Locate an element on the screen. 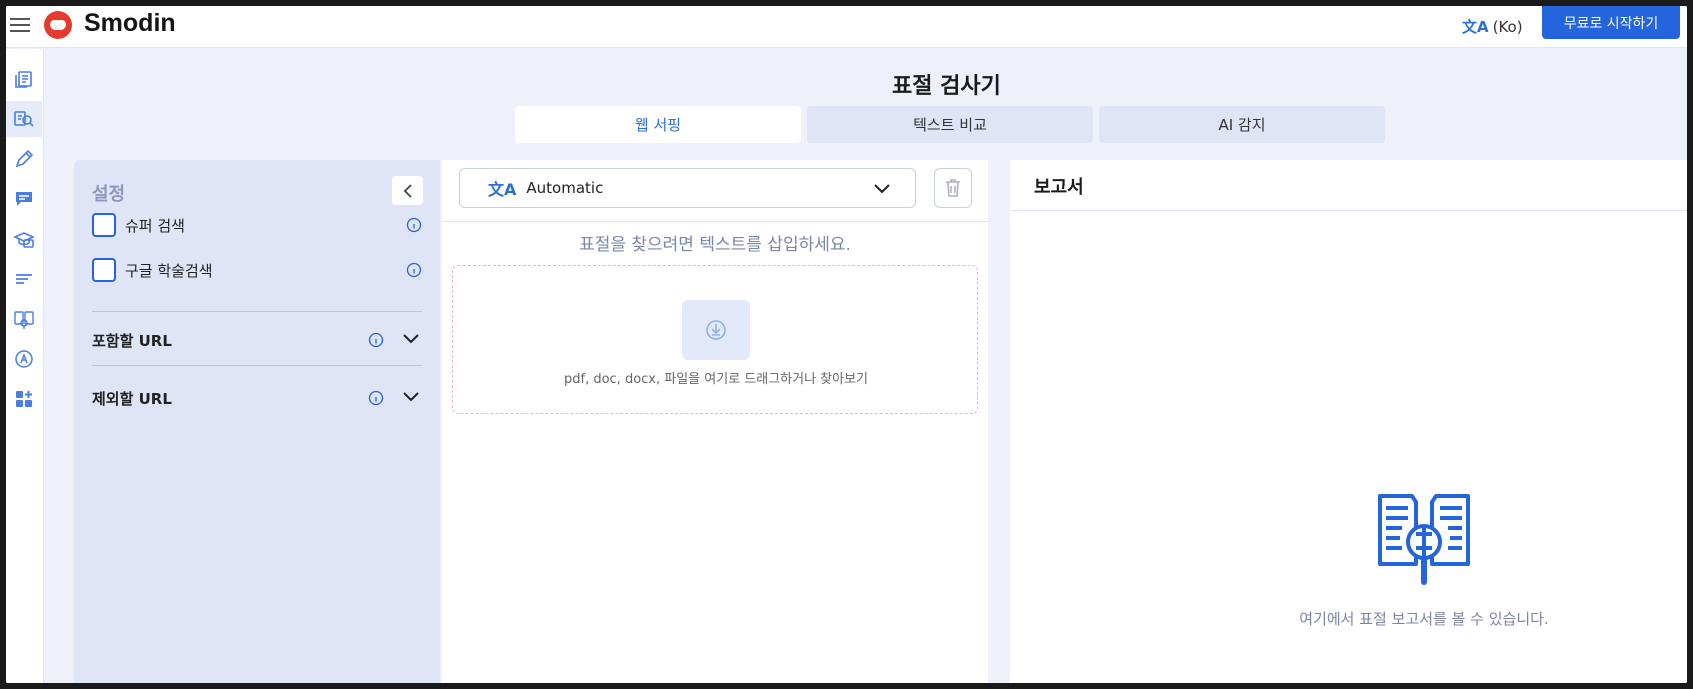  language-select-value: Automatic is located at coordinates (565, 188).